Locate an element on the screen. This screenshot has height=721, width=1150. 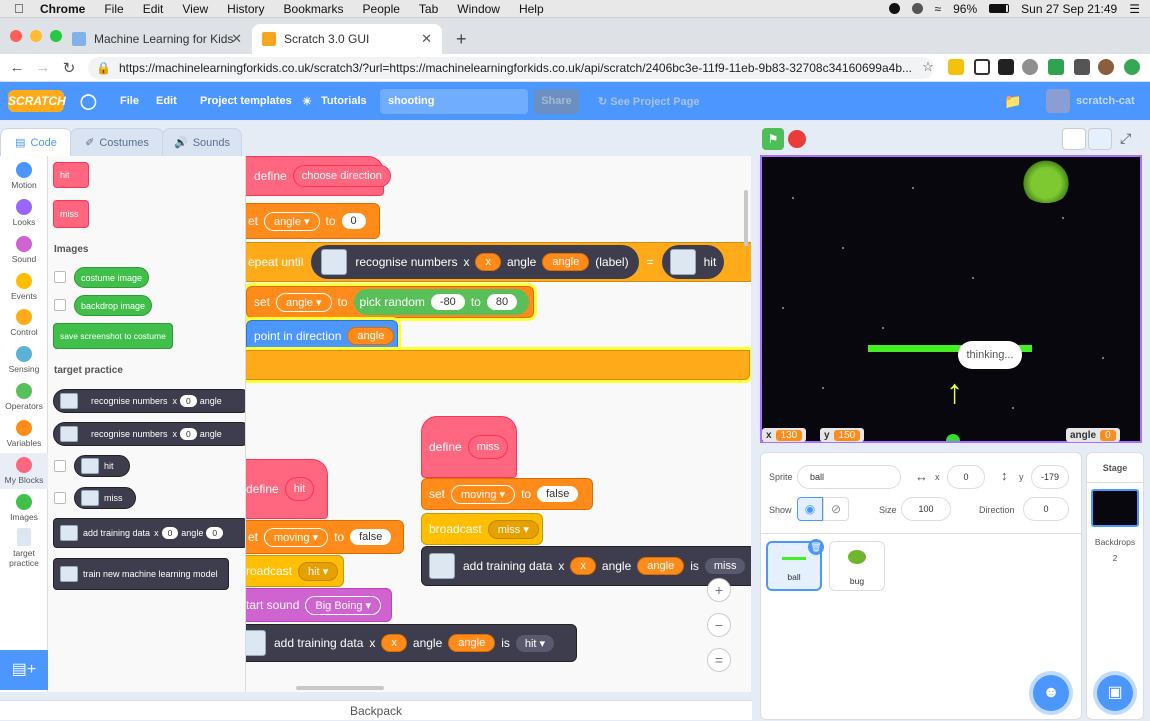
checkbox-miss is located at coordinates (60, 498).